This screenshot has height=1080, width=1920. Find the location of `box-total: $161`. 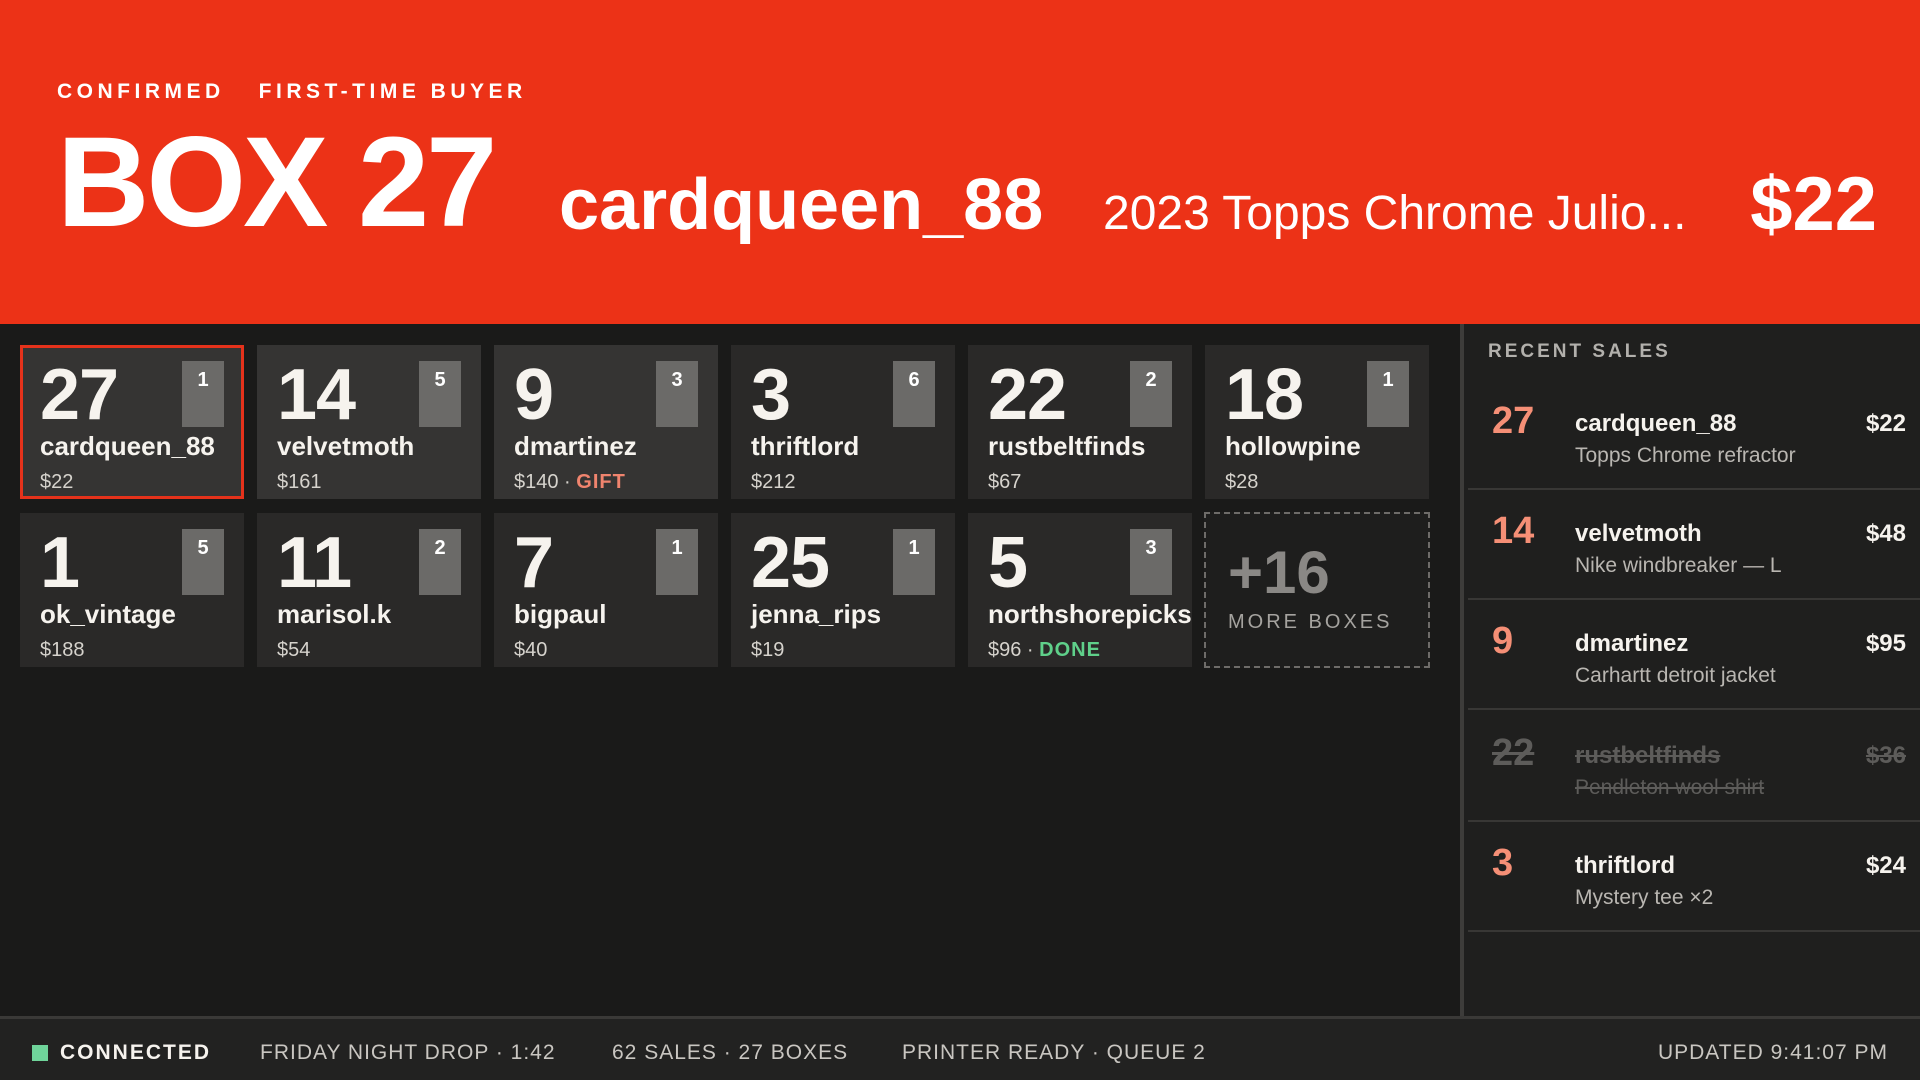

box-total: $161 is located at coordinates (299, 482).